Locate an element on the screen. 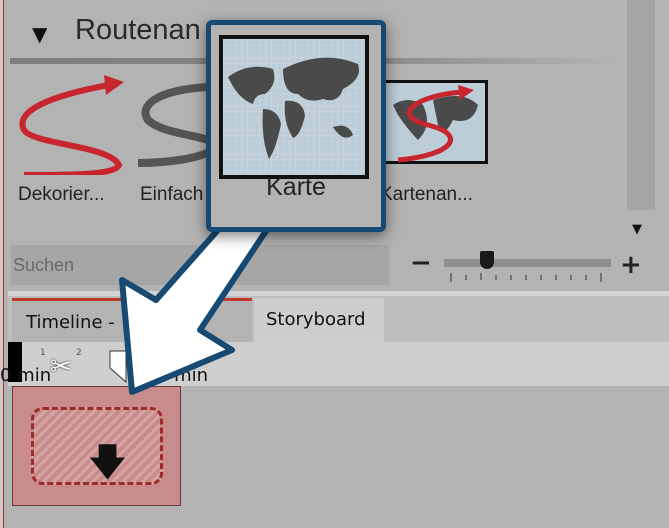  vertical-scrollbar is located at coordinates (641, 105).